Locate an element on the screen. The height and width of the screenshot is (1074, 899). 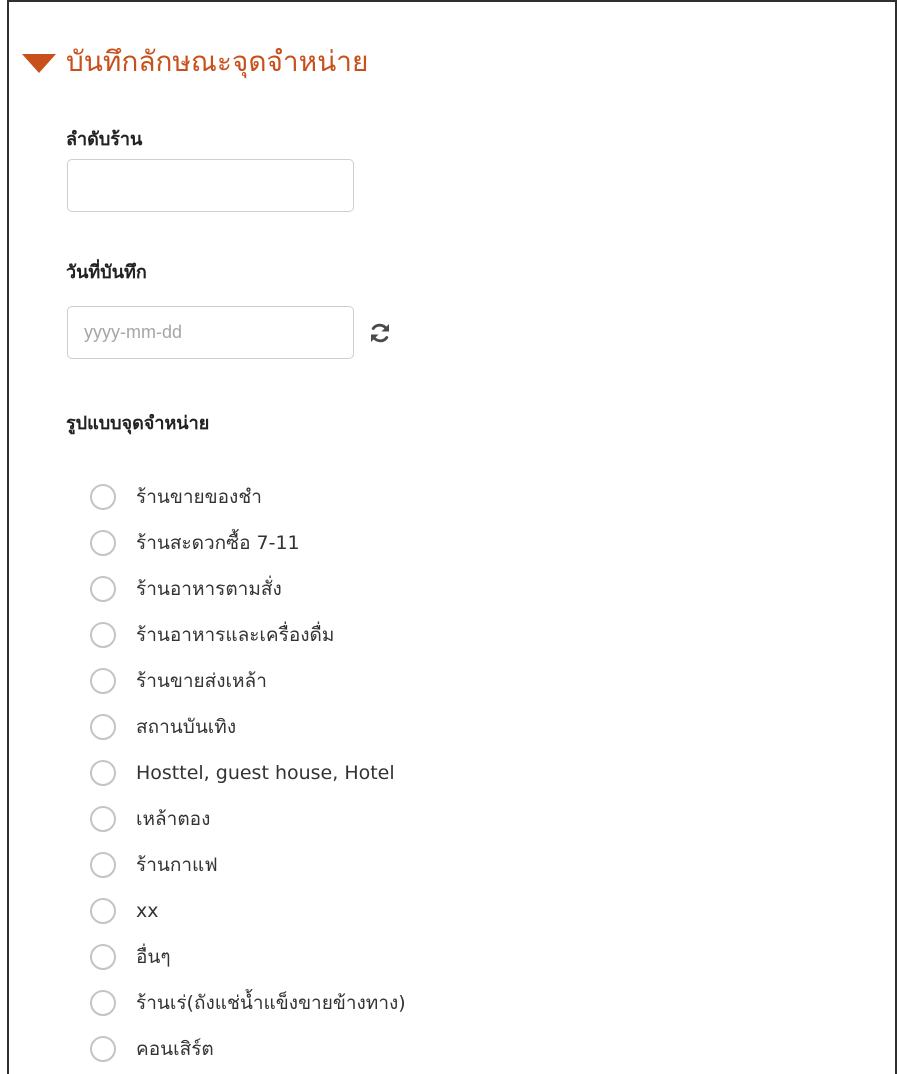
radio-option: อื่นๆ is located at coordinates (248, 957).